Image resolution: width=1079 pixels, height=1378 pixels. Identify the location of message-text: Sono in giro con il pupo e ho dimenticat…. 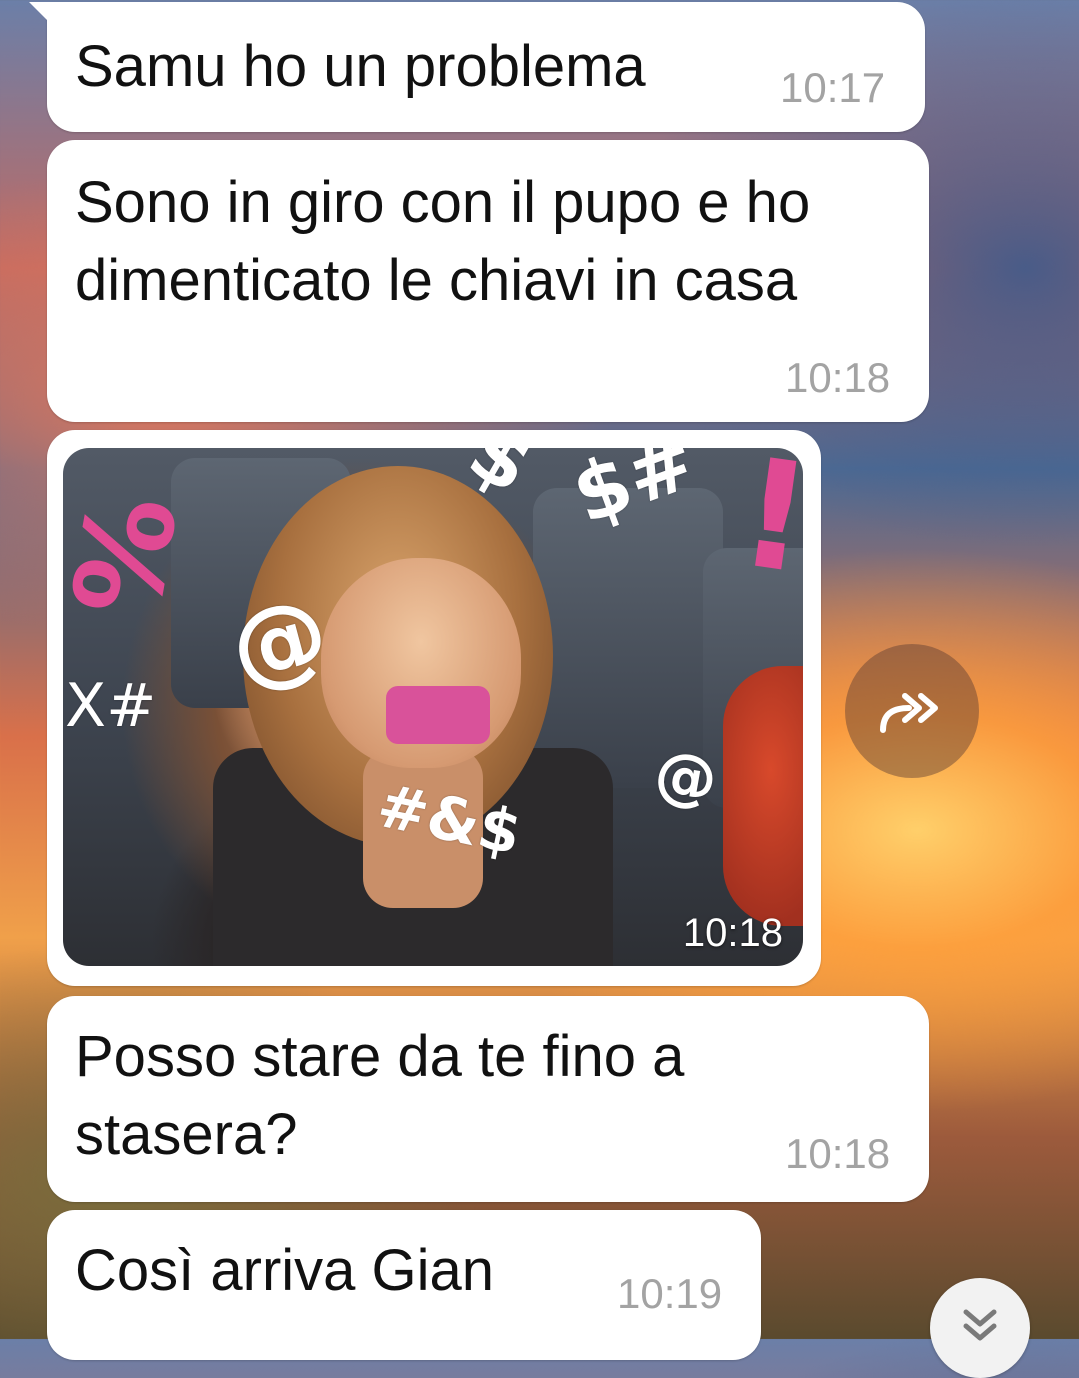
(443, 241).